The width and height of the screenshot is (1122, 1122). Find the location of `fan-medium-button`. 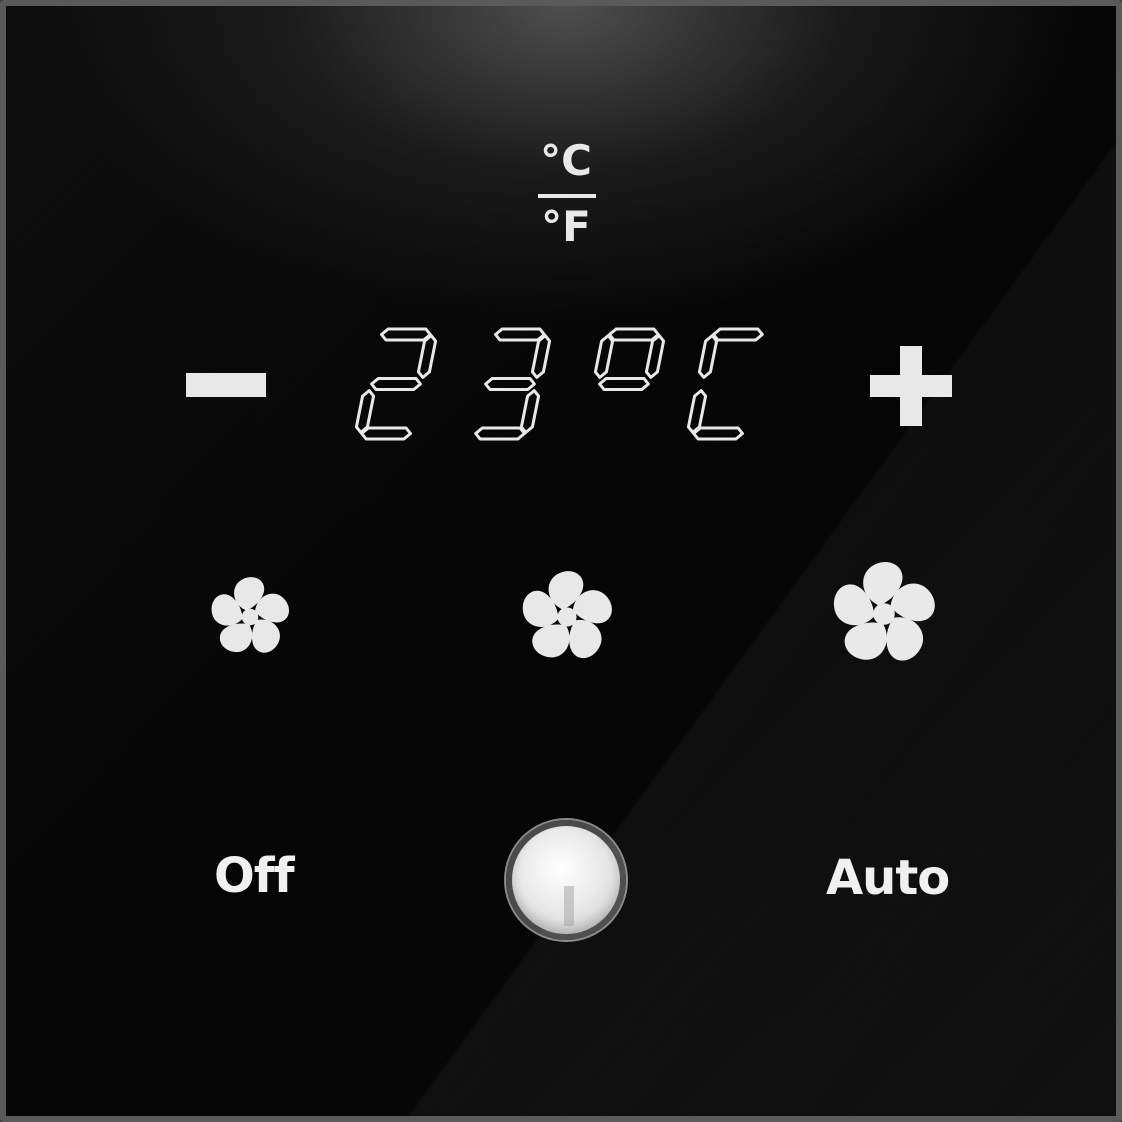

fan-medium-button is located at coordinates (567, 617).